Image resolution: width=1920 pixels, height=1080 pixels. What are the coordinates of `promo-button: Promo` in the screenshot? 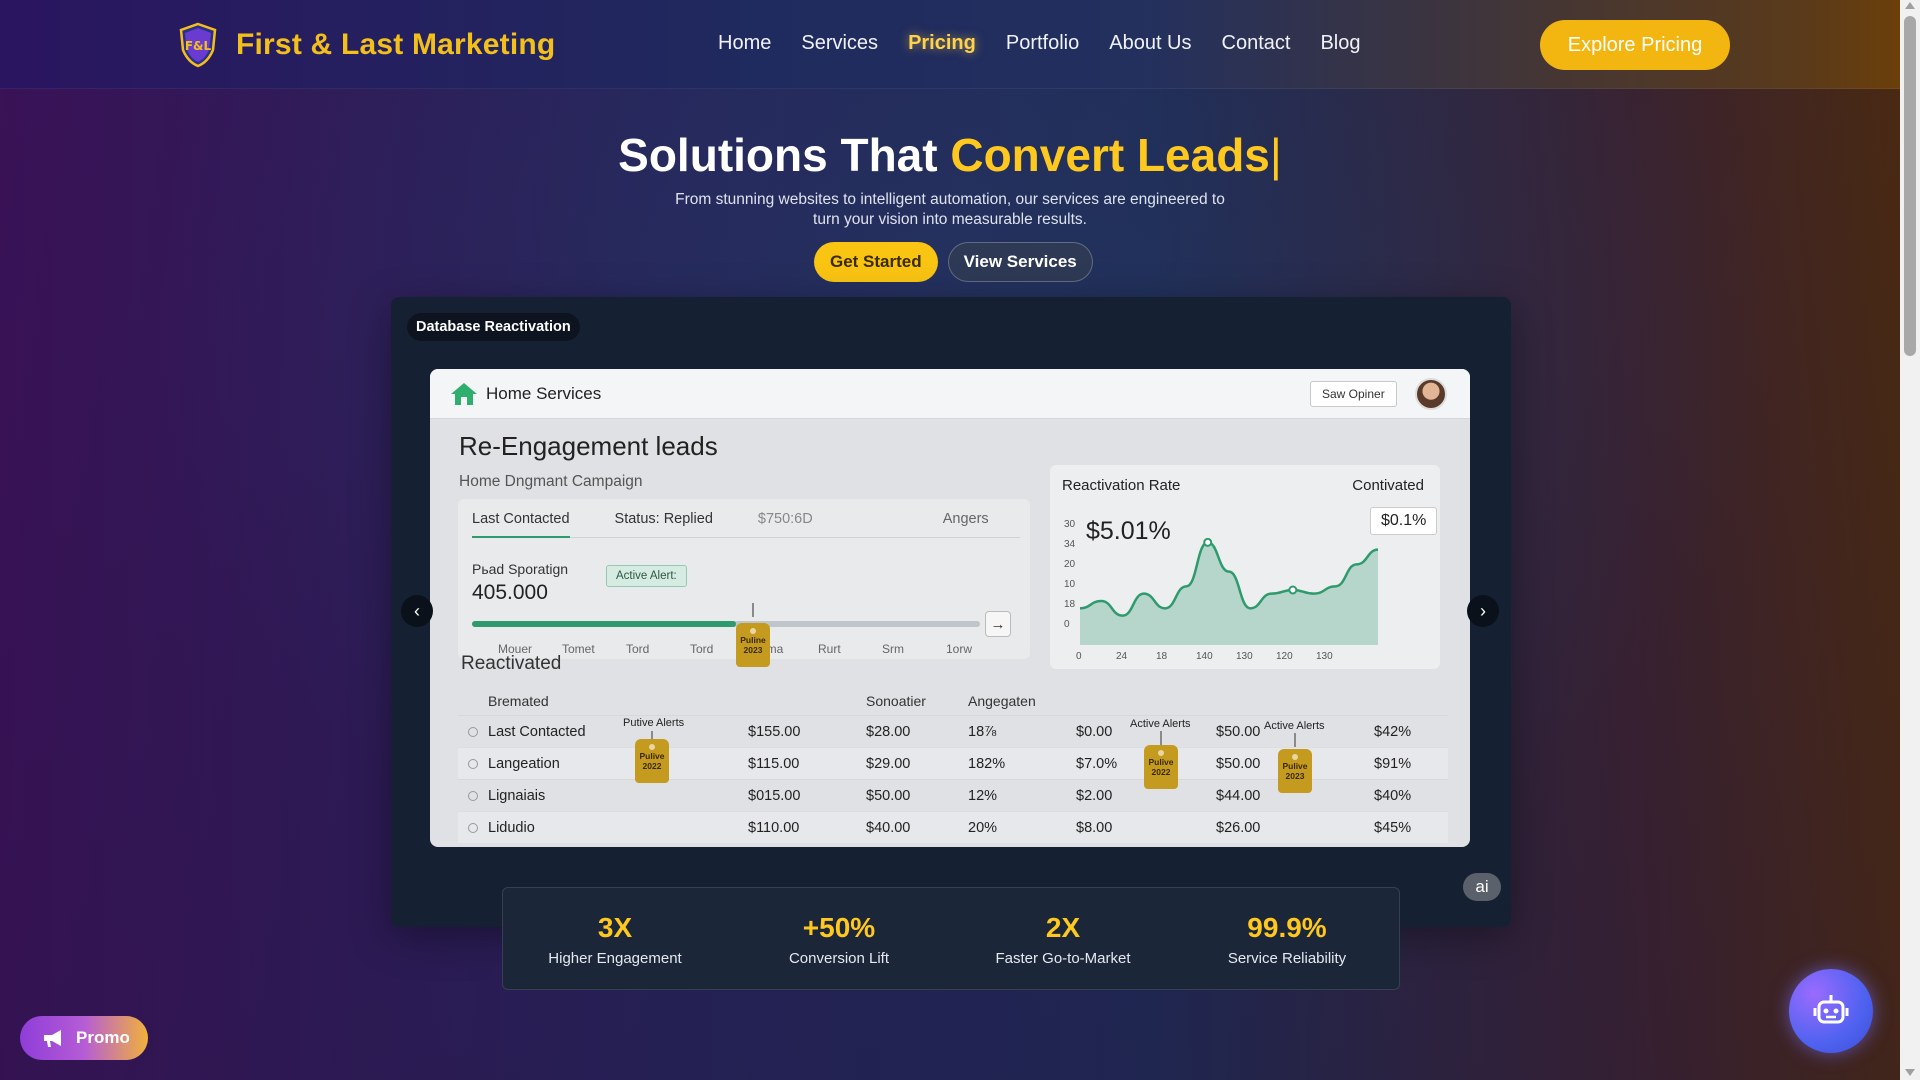 It's located at (84, 1038).